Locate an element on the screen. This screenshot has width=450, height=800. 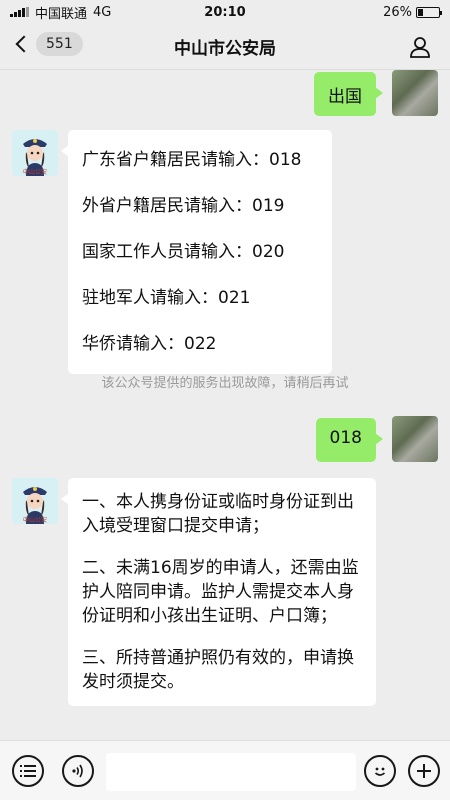
message-sent-1: 出国 is located at coordinates (348, 94).